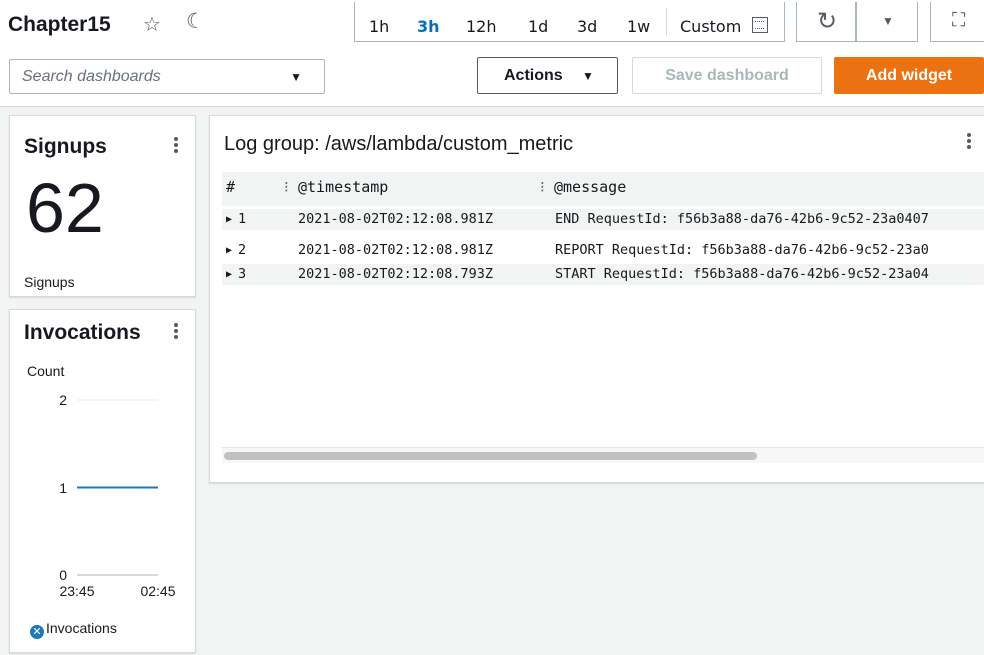 The width and height of the screenshot is (984, 655). Describe the element at coordinates (59, 24) in the screenshot. I see `dashboard-title: Chapter15` at that location.